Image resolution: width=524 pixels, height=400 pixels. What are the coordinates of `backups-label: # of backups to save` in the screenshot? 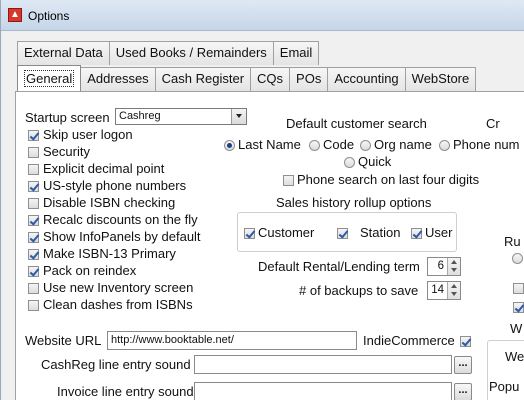 It's located at (359, 290).